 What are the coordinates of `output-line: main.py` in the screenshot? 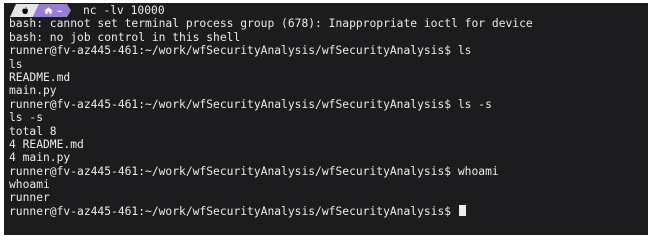 It's located at (33, 91).